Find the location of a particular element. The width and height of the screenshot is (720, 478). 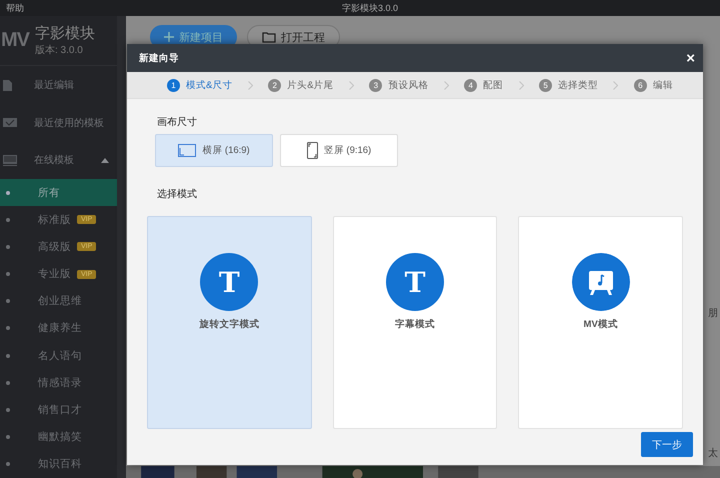

canvas-size-option: 横屏 (16:9) is located at coordinates (214, 150).